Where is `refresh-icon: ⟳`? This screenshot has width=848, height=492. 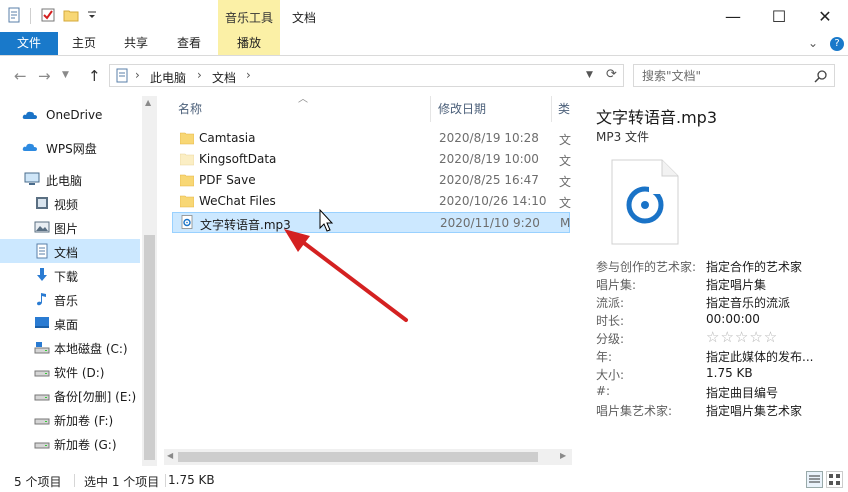
refresh-icon: ⟳ is located at coordinates (611, 74).